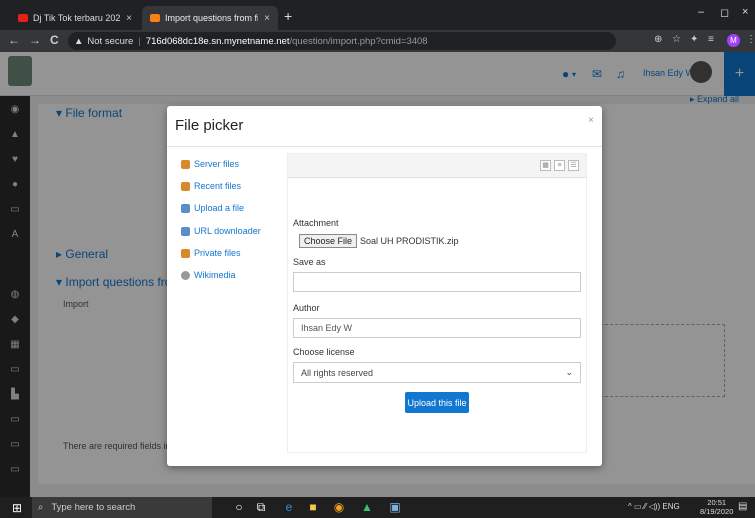 The width and height of the screenshot is (755, 518). I want to click on server-icon, so click(185, 164).